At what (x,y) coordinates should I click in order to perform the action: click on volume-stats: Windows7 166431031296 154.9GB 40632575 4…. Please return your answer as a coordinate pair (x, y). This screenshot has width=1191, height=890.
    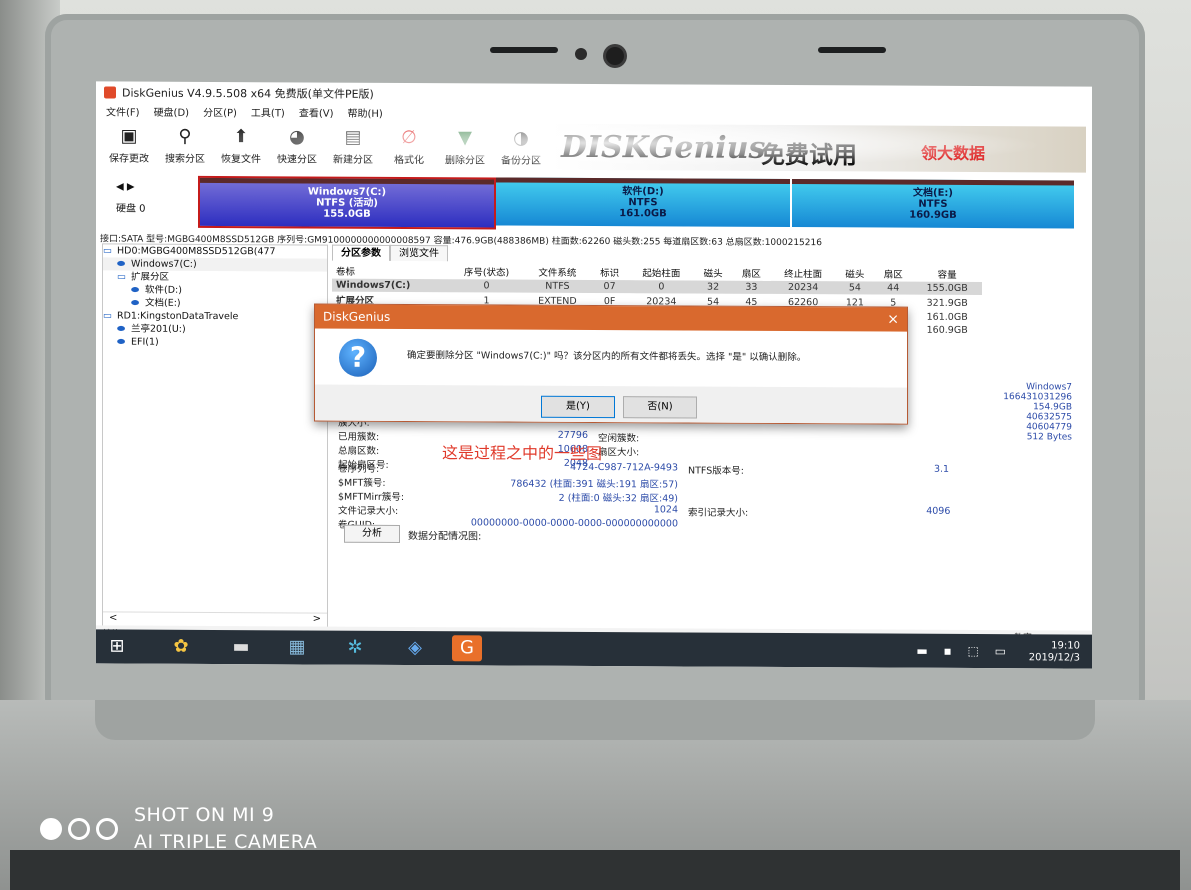
    Looking at the image, I should click on (1012, 412).